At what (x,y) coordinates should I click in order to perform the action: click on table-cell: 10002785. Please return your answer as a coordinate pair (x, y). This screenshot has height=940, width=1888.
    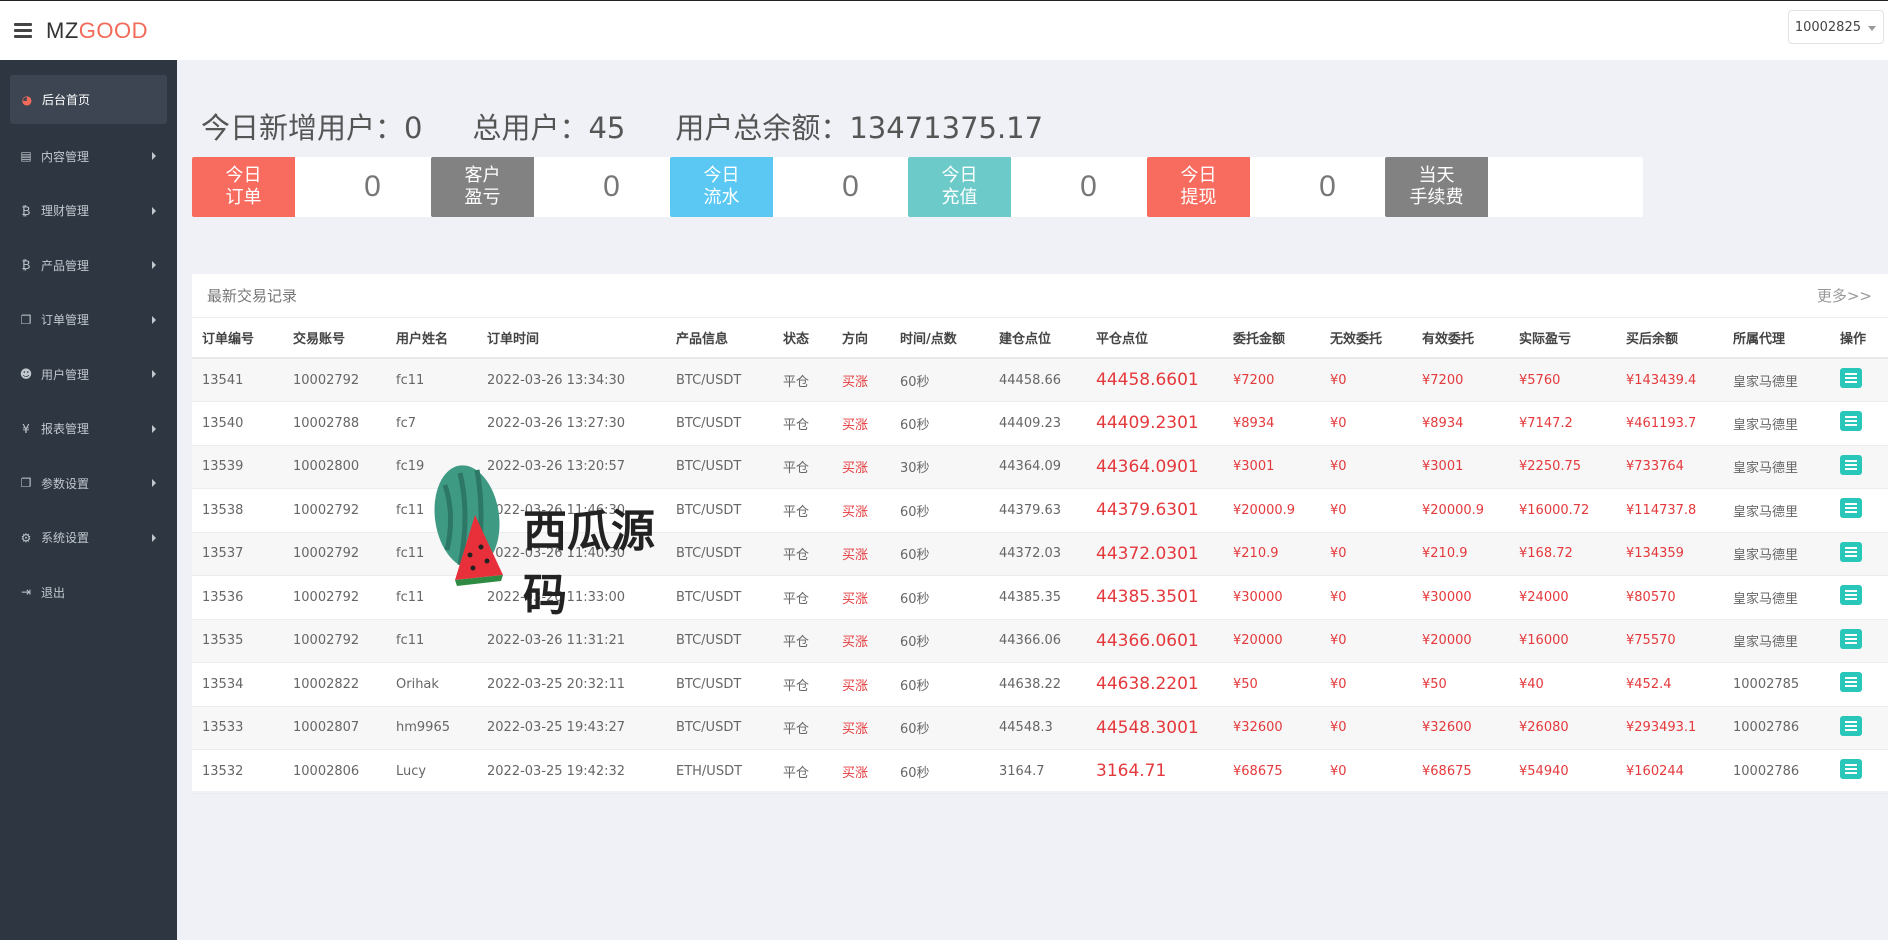
    Looking at the image, I should click on (1776, 684).